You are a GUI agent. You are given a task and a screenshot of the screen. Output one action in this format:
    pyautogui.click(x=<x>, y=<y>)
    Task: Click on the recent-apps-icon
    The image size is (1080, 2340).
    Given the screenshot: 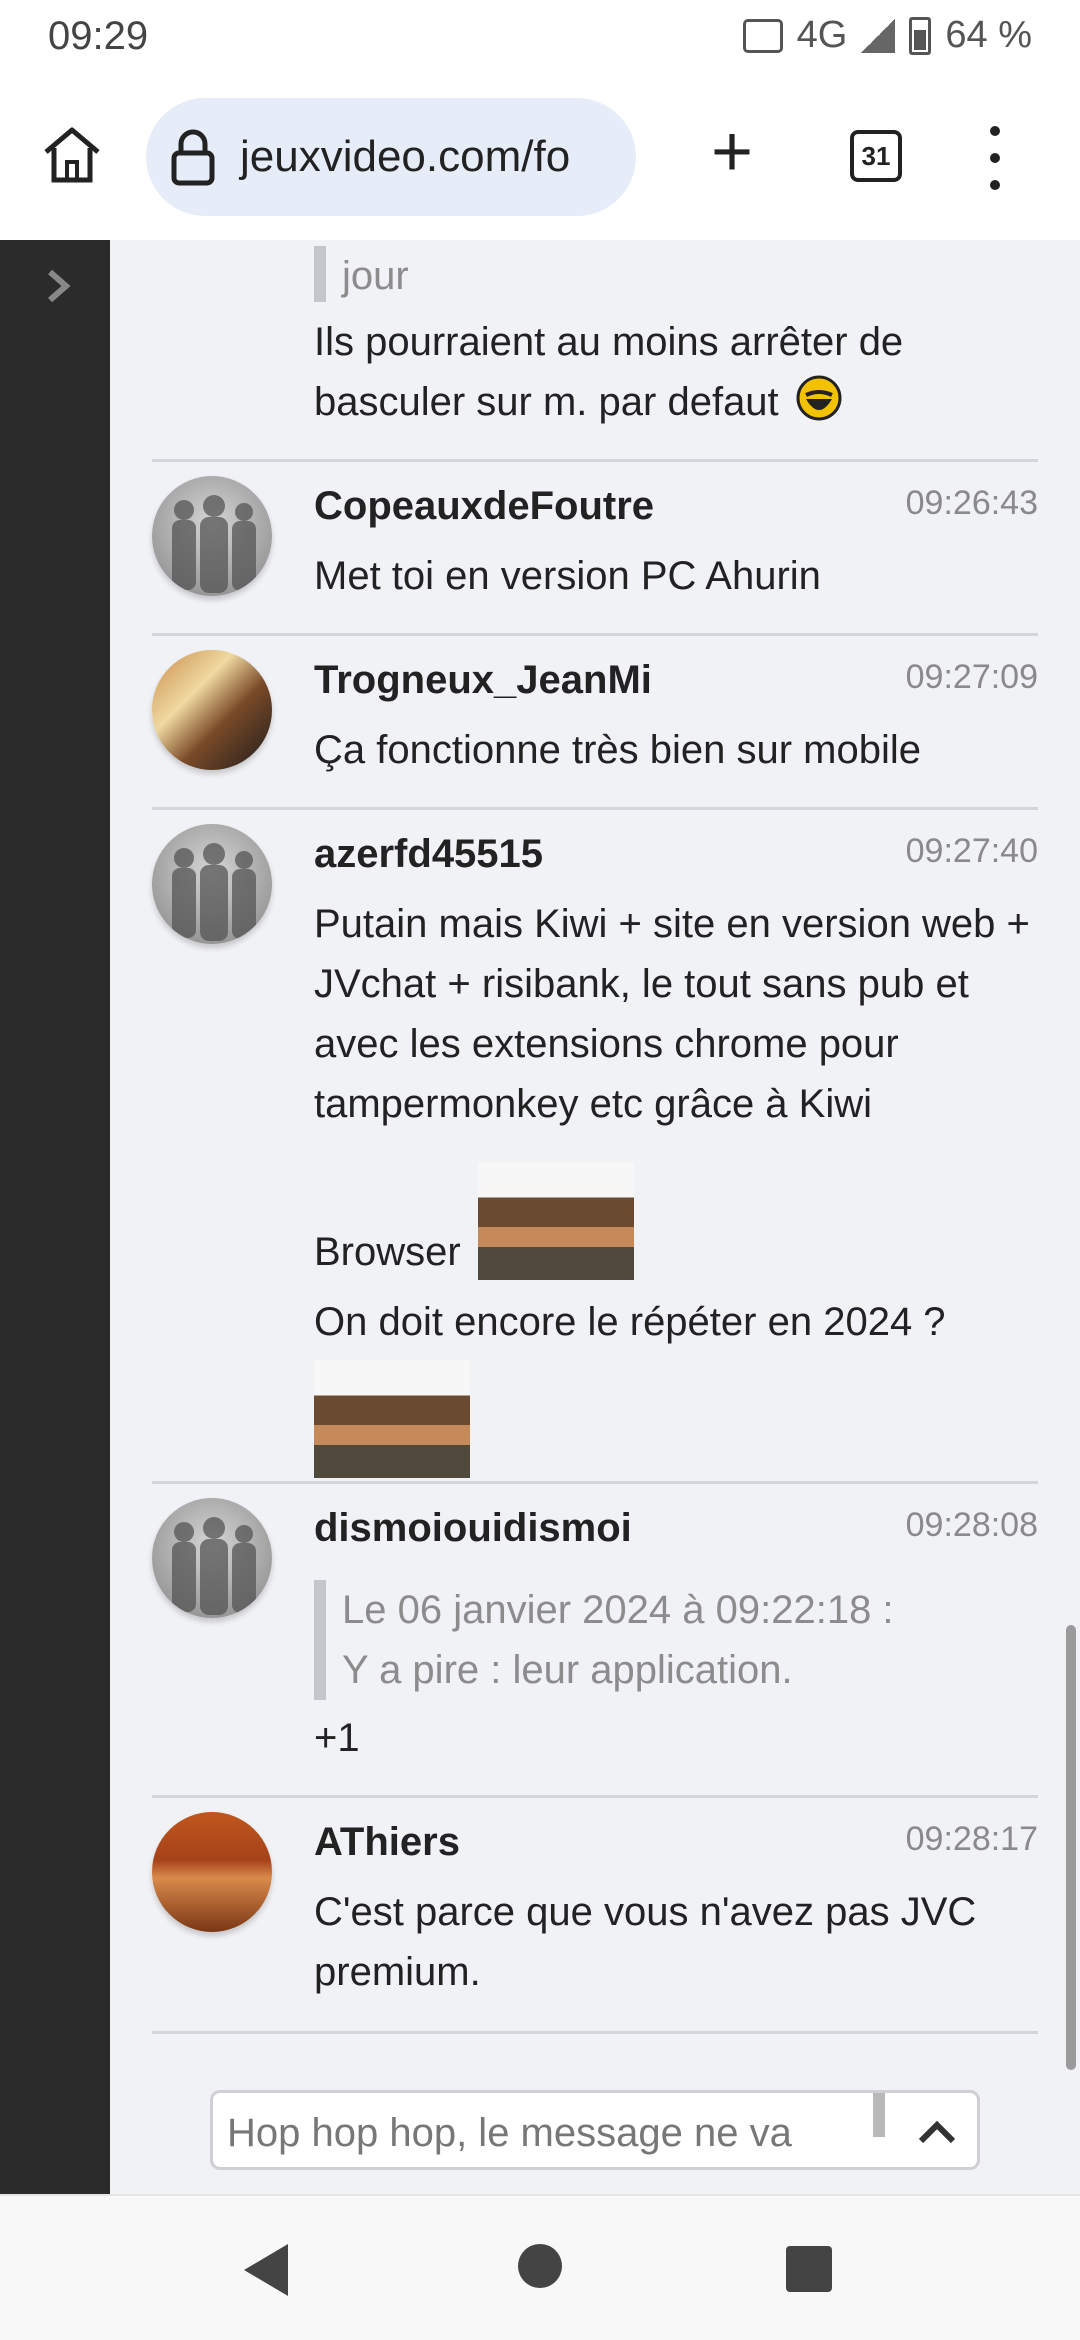 What is the action you would take?
    pyautogui.click(x=809, y=2269)
    